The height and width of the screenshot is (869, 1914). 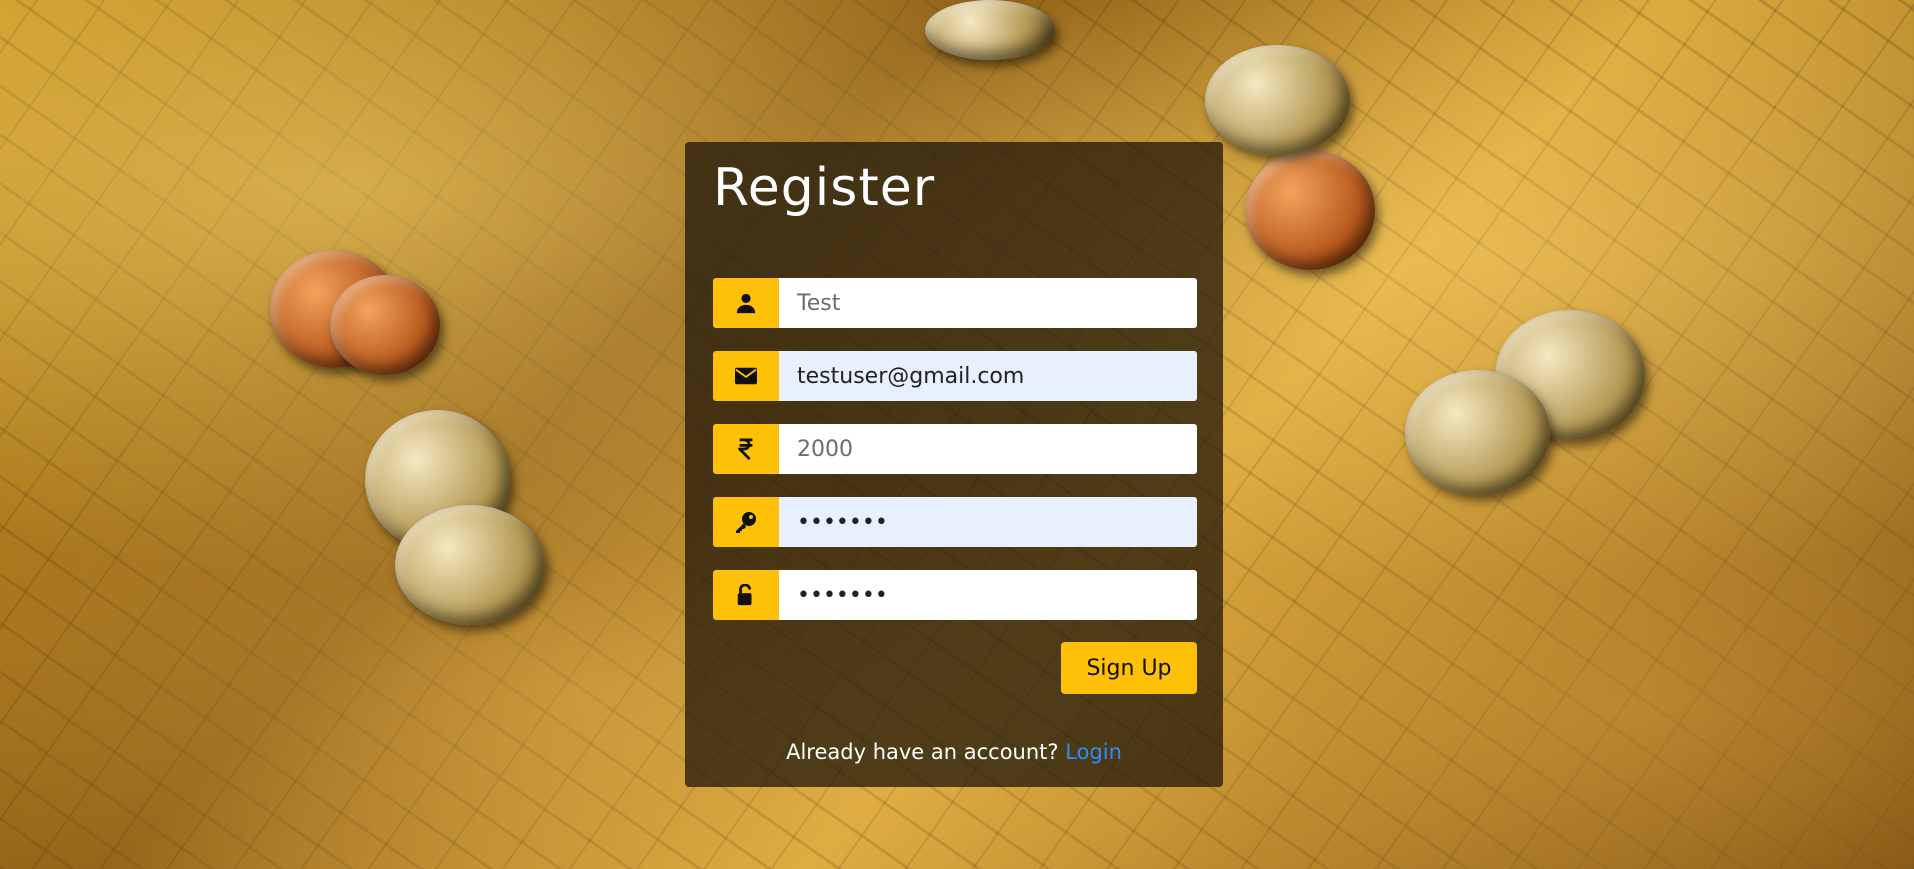 I want to click on email-field-group, so click(x=955, y=376).